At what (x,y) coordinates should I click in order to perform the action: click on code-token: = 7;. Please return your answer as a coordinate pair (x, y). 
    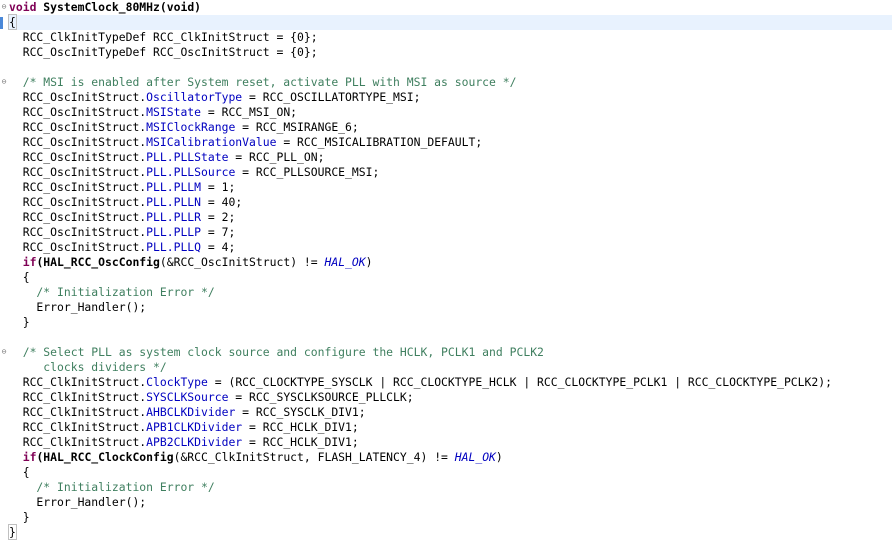
    Looking at the image, I should click on (218, 232).